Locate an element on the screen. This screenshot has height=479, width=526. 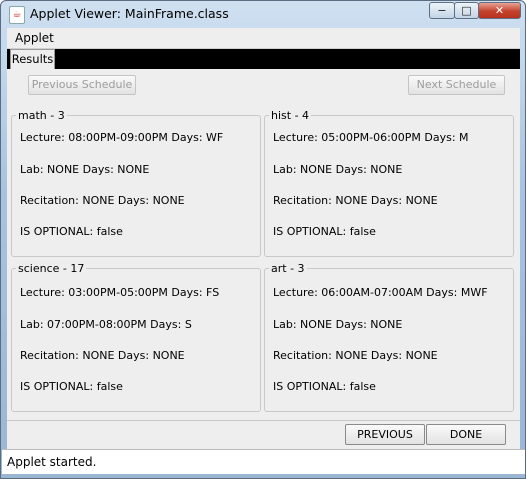
maximize-button: □ is located at coordinates (466, 10).